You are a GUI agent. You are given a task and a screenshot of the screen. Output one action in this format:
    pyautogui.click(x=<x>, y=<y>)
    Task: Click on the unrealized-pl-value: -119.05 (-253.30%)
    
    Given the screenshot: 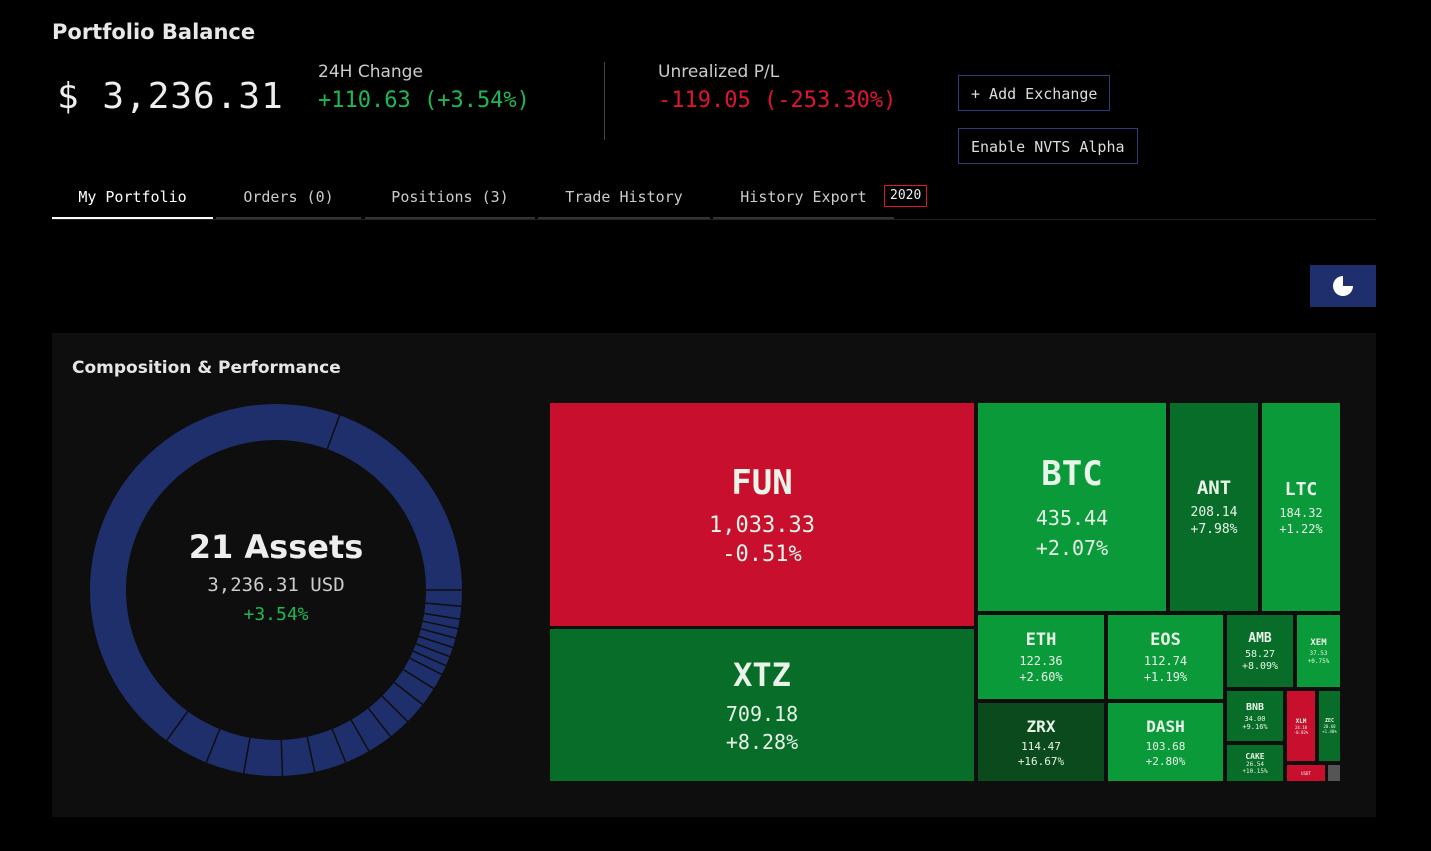 What is the action you would take?
    pyautogui.click(x=777, y=100)
    